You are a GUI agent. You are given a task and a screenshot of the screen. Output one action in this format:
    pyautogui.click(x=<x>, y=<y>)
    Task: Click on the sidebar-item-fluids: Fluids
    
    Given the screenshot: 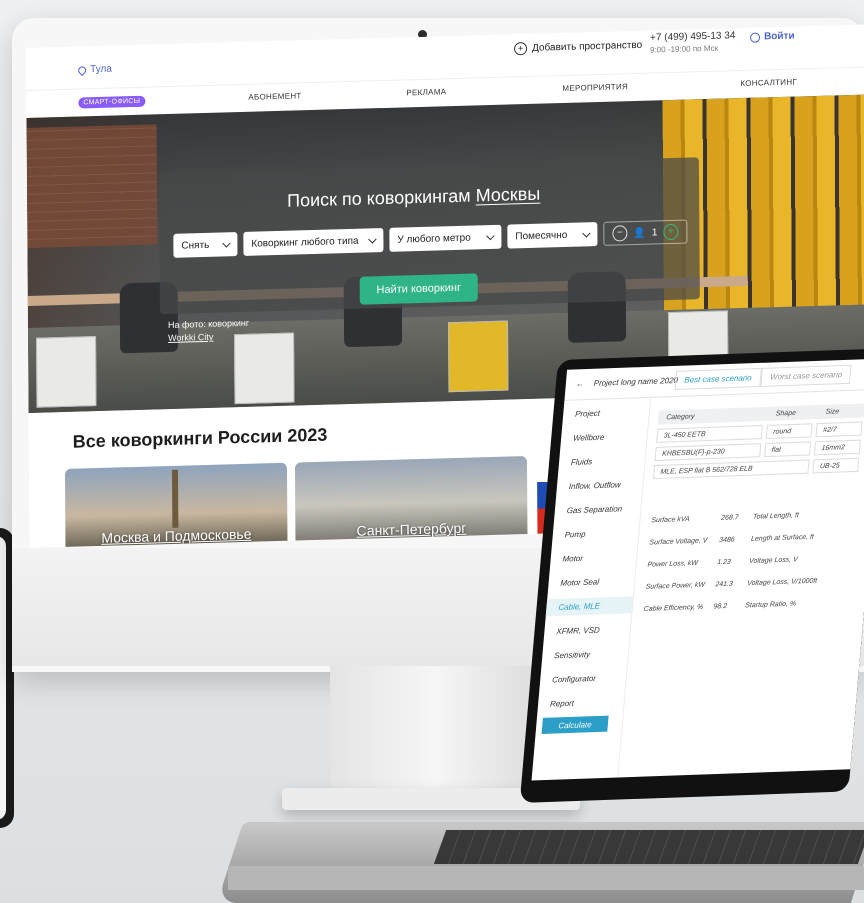 What is the action you would take?
    pyautogui.click(x=582, y=462)
    